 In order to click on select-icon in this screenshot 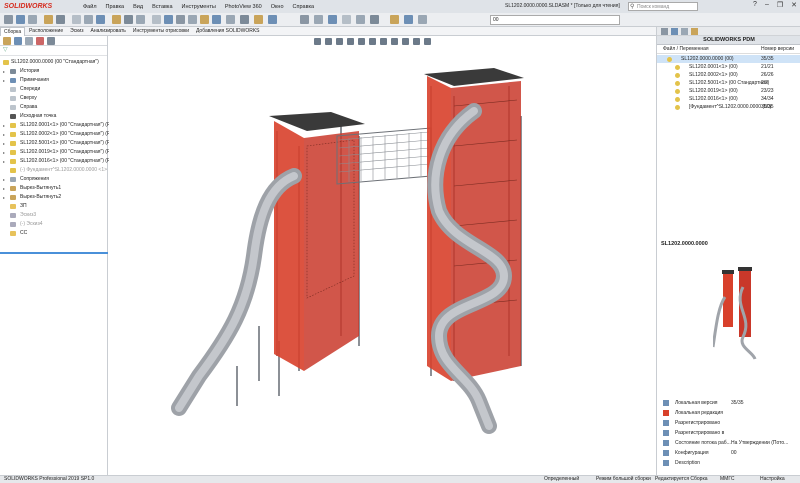, I will do `click(258, 19)`.